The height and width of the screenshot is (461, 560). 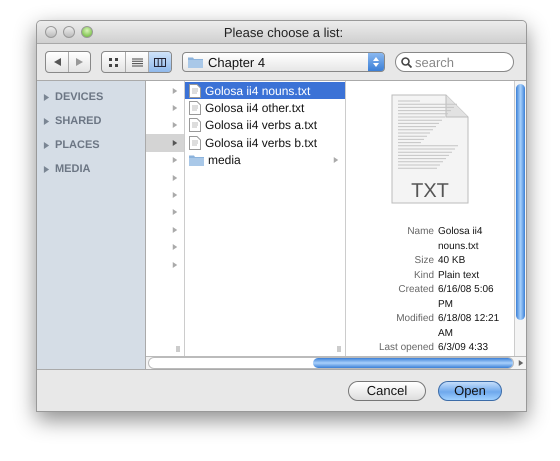 I want to click on search-icon, so click(x=406, y=62).